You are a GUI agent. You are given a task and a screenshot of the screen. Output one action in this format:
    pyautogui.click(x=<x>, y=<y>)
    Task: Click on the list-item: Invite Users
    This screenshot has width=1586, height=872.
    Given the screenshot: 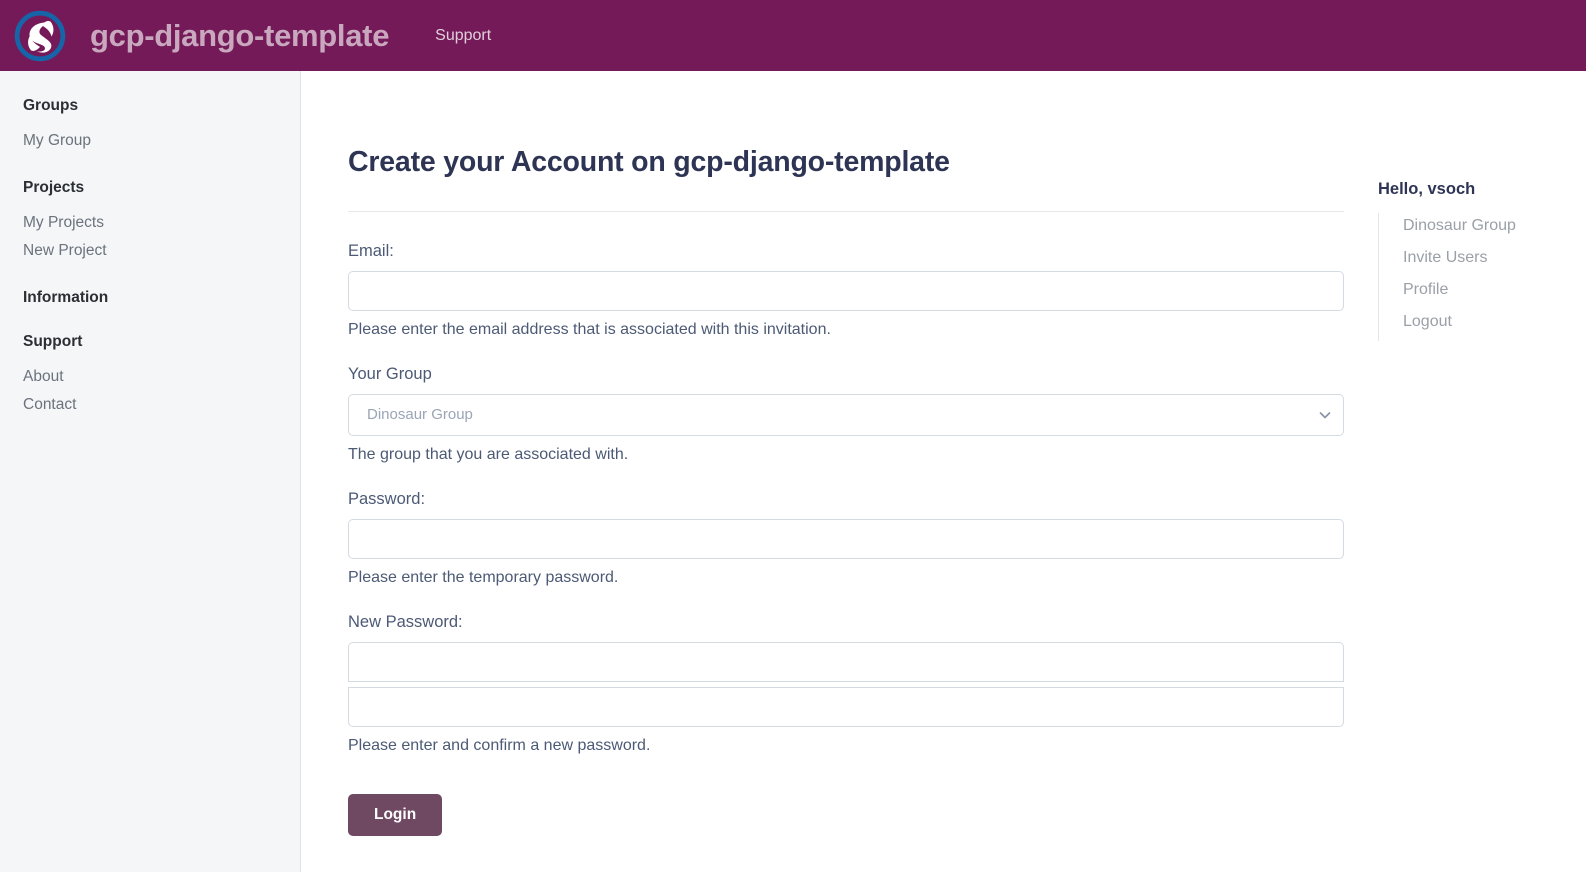 What is the action you would take?
    pyautogui.click(x=1494, y=261)
    